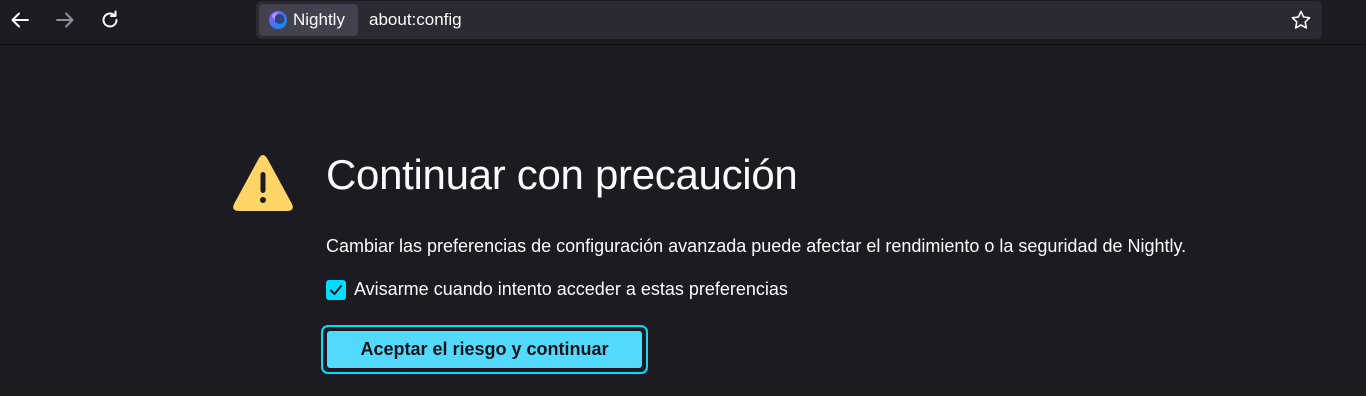 The height and width of the screenshot is (396, 1366). Describe the element at coordinates (562, 174) in the screenshot. I see `page-title: Continuar con precaución` at that location.